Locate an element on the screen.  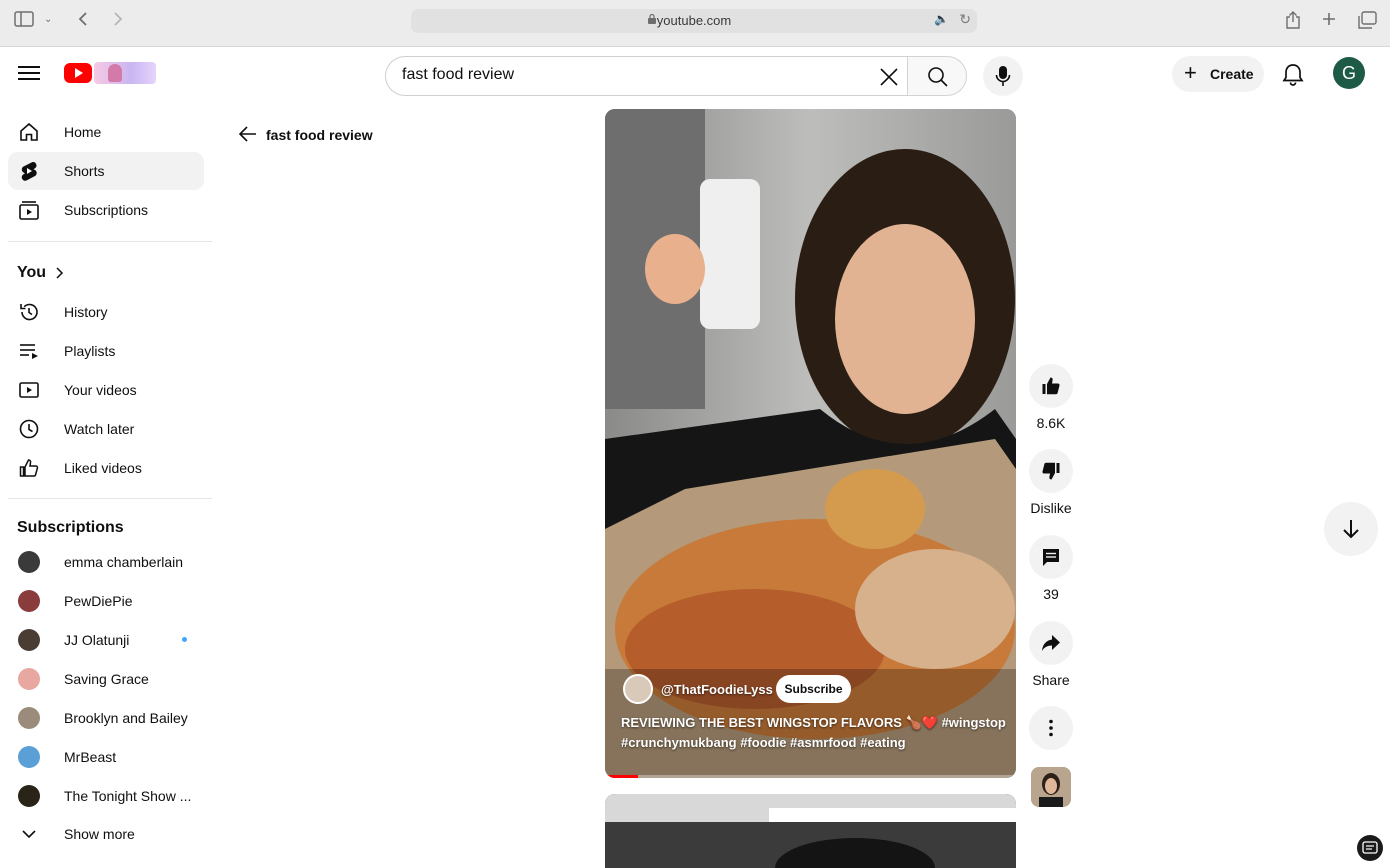
new-content-dot is located at coordinates (184, 639).